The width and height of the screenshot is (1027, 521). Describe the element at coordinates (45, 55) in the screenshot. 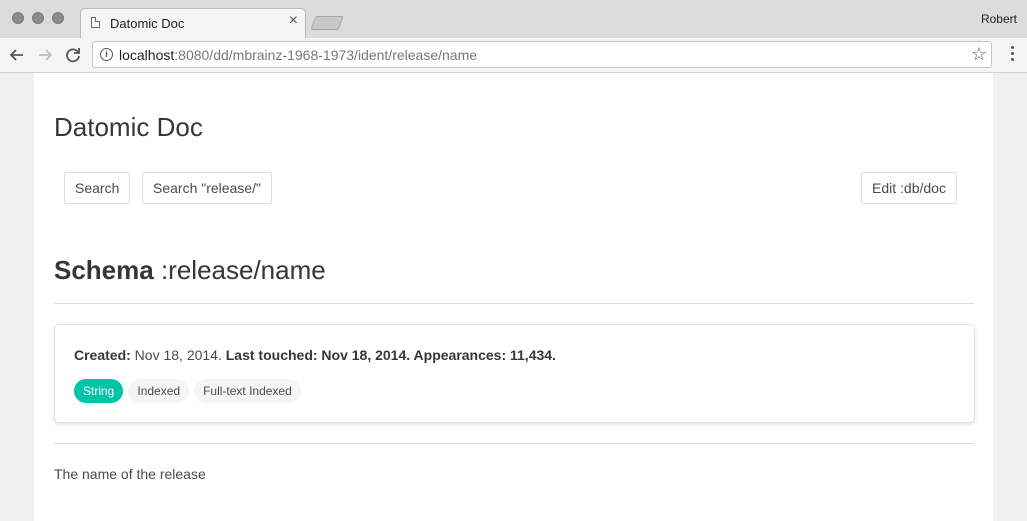

I see `forward-arrow-icon` at that location.